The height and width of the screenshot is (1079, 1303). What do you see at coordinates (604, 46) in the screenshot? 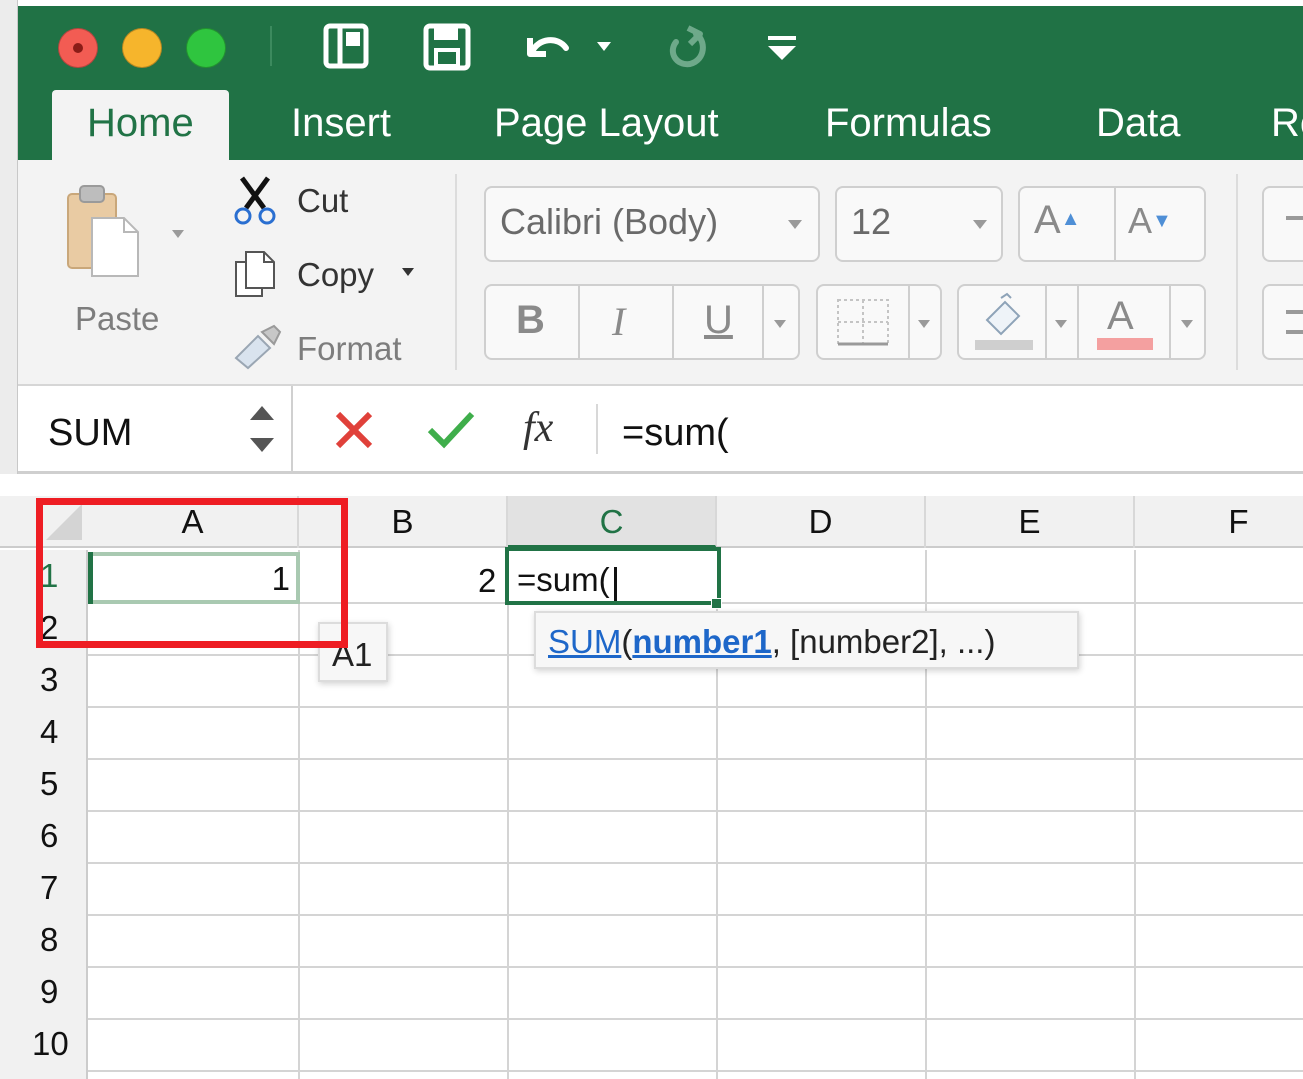
I see `undo-dropdown-icon` at bounding box center [604, 46].